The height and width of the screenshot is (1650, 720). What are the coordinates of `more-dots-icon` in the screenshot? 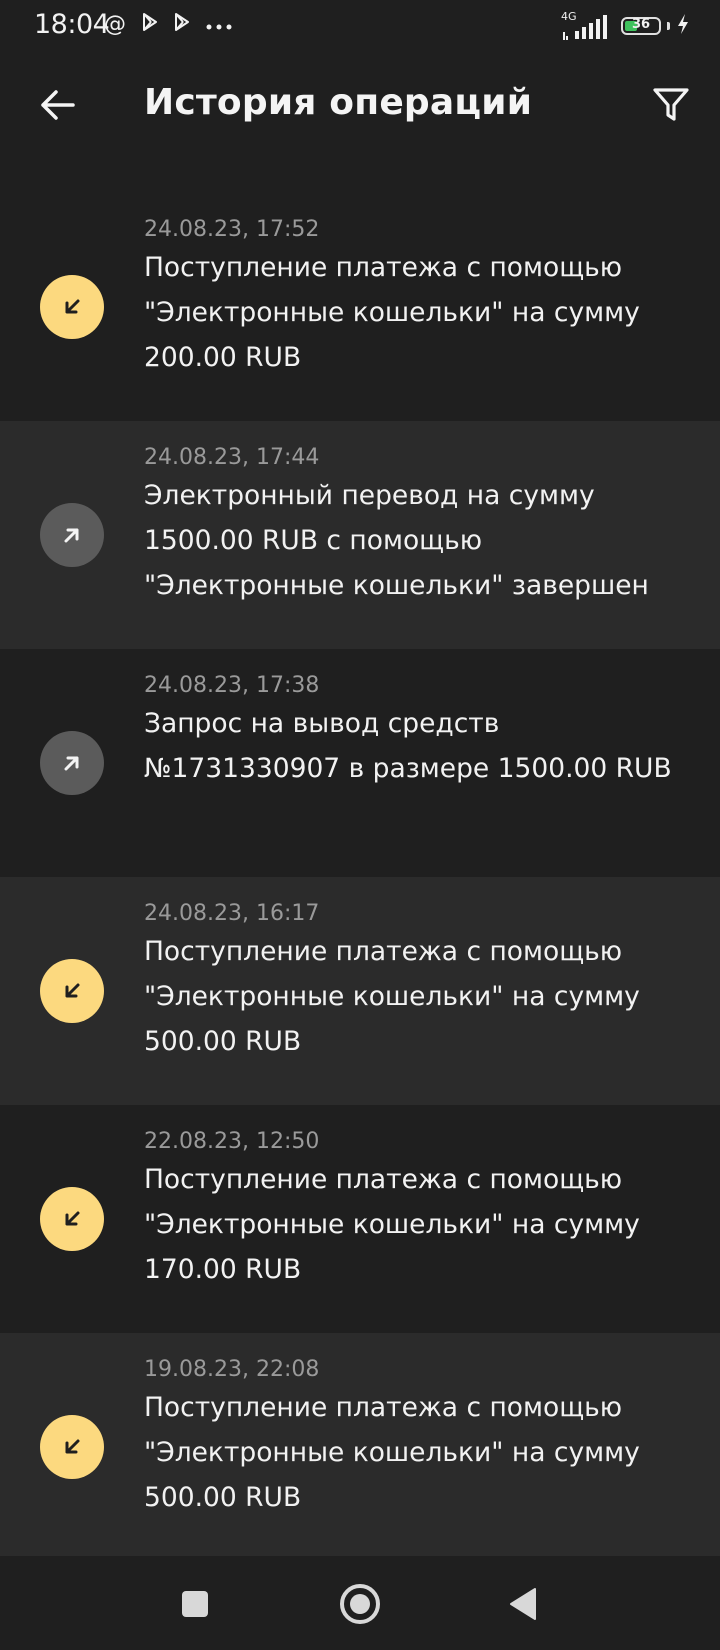 It's located at (219, 25).